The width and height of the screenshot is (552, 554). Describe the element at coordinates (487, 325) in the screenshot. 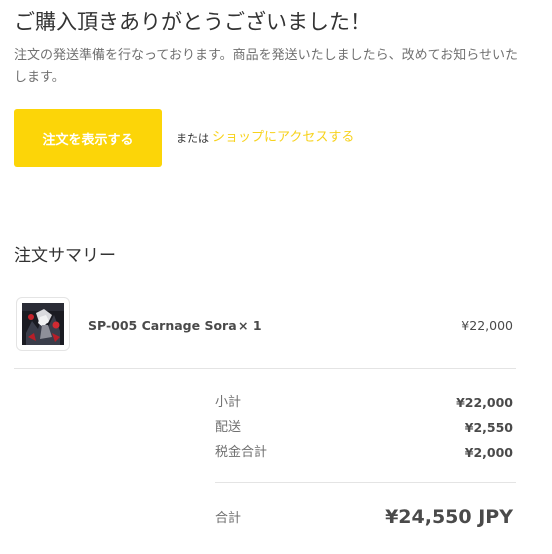

I see `product-price: ¥22,000` at that location.